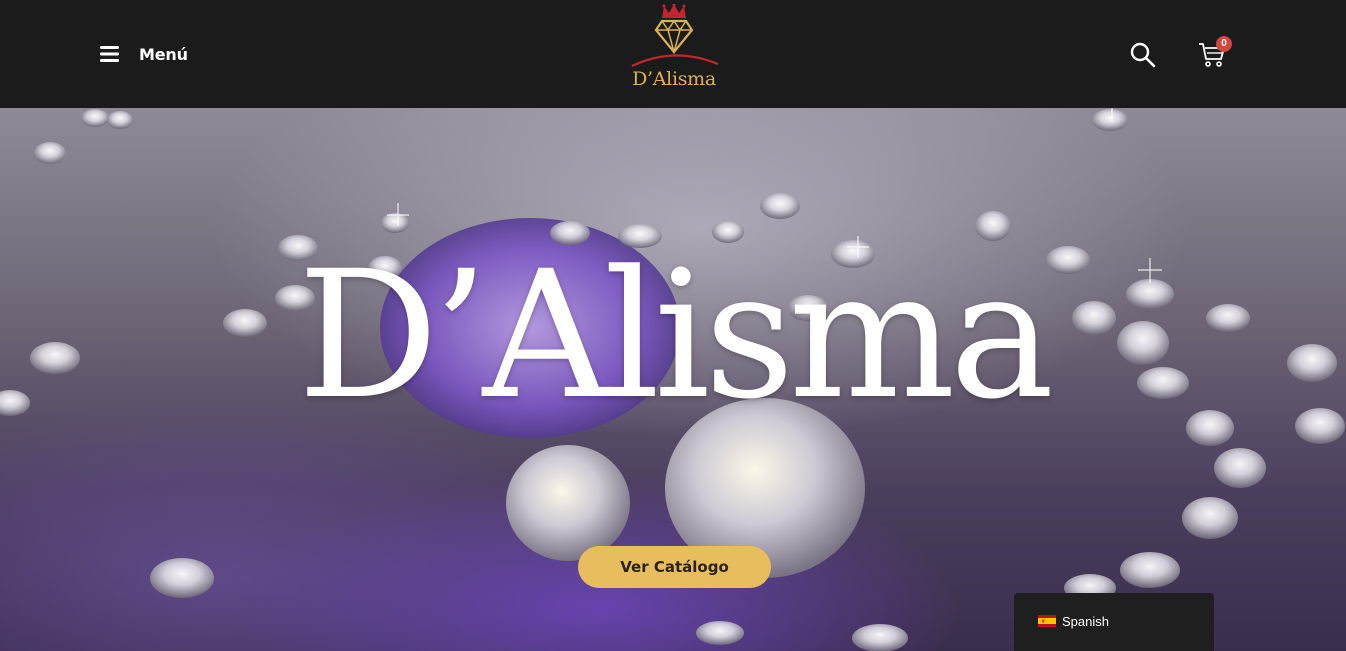 The height and width of the screenshot is (651, 1346). What do you see at coordinates (163, 54) in the screenshot?
I see `menu-label: Menú` at bounding box center [163, 54].